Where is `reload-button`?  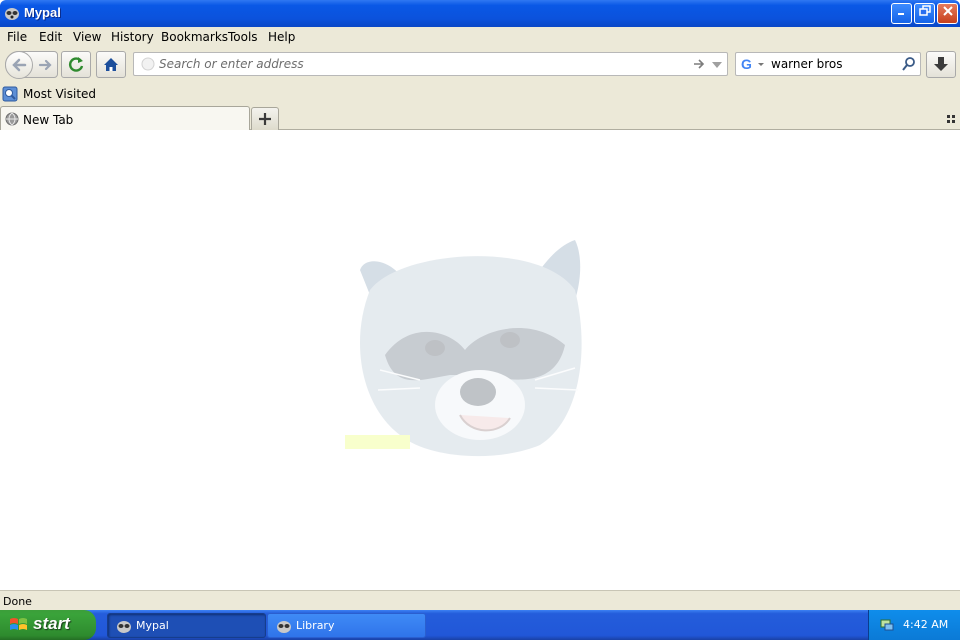
reload-button is located at coordinates (76, 64).